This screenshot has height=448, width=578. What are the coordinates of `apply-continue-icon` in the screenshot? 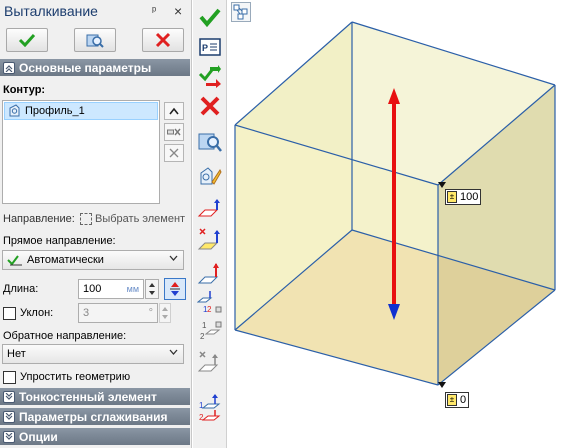 It's located at (209, 76).